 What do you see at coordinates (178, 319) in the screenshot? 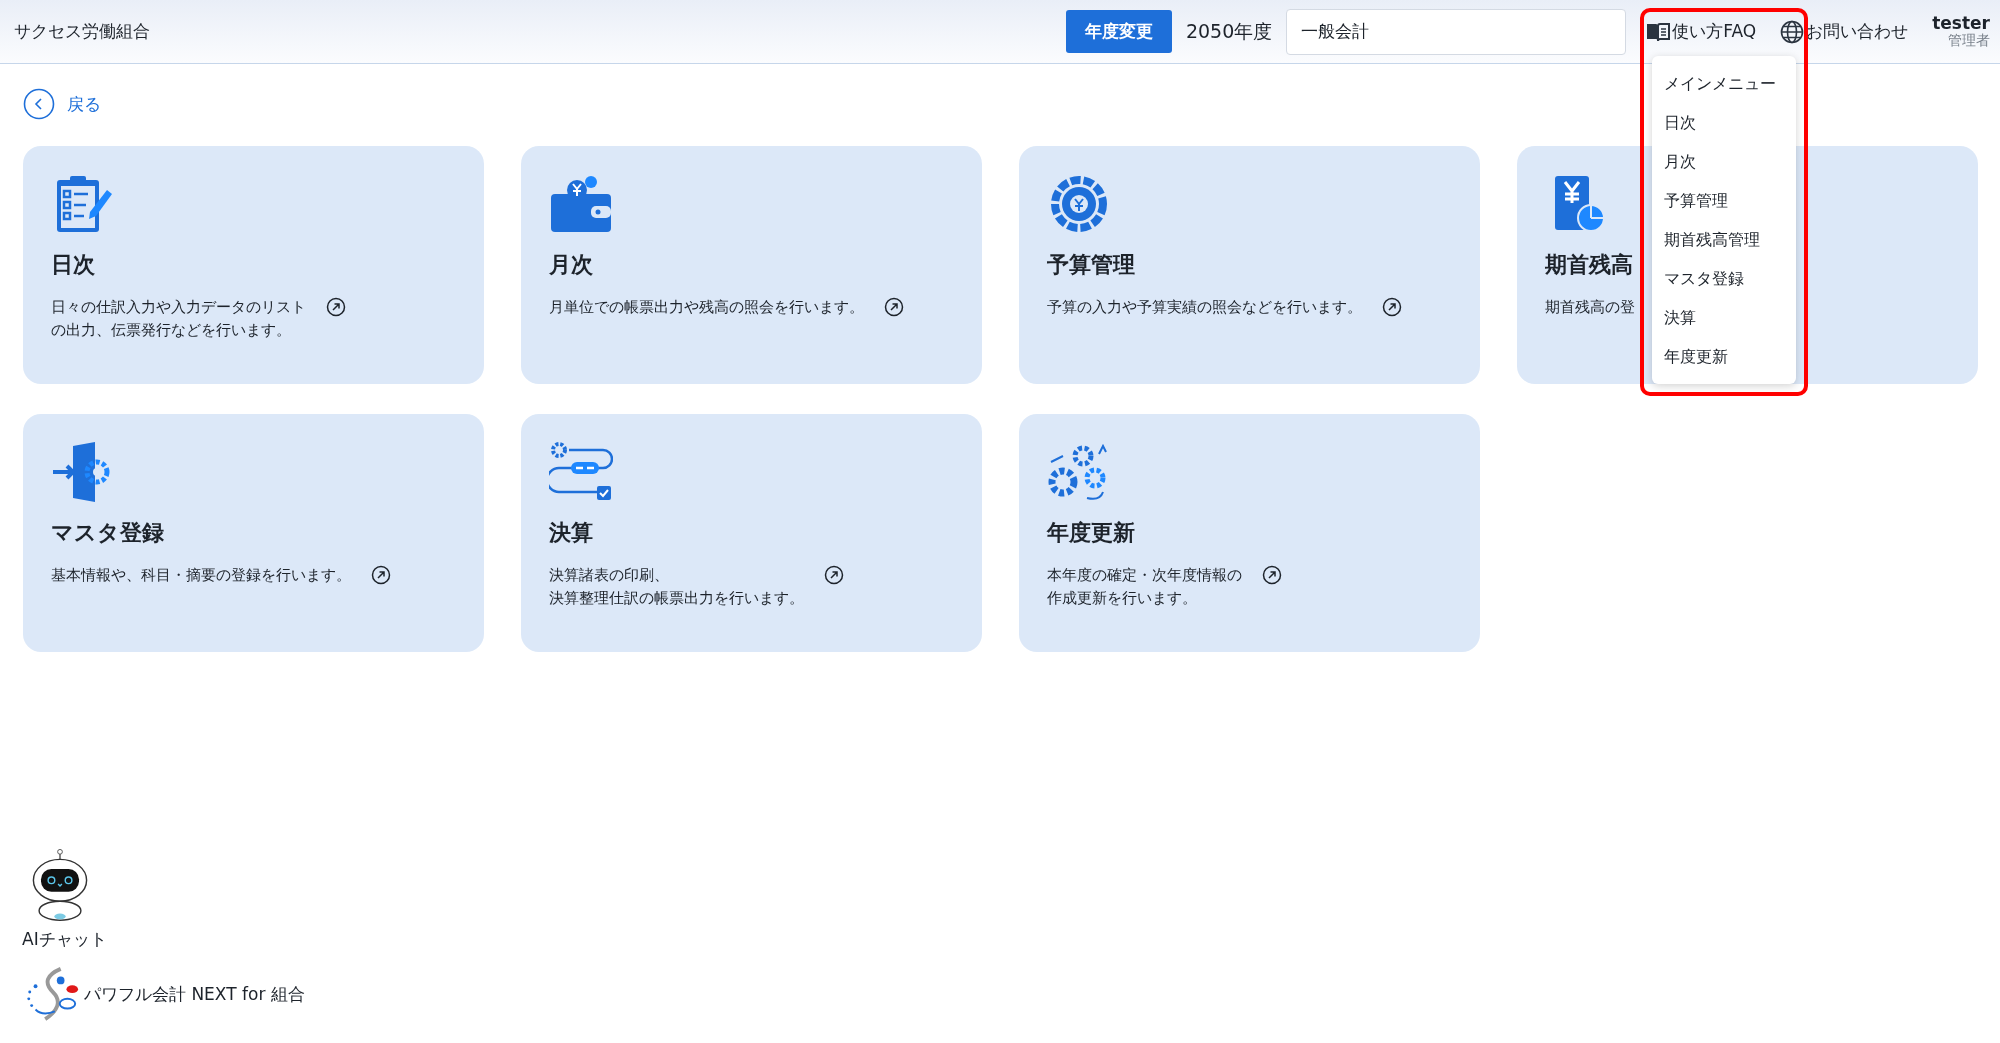
I see `card-description: 日々の仕訳入力や入力データのリスト の出力、伝票発行などを行います。` at bounding box center [178, 319].